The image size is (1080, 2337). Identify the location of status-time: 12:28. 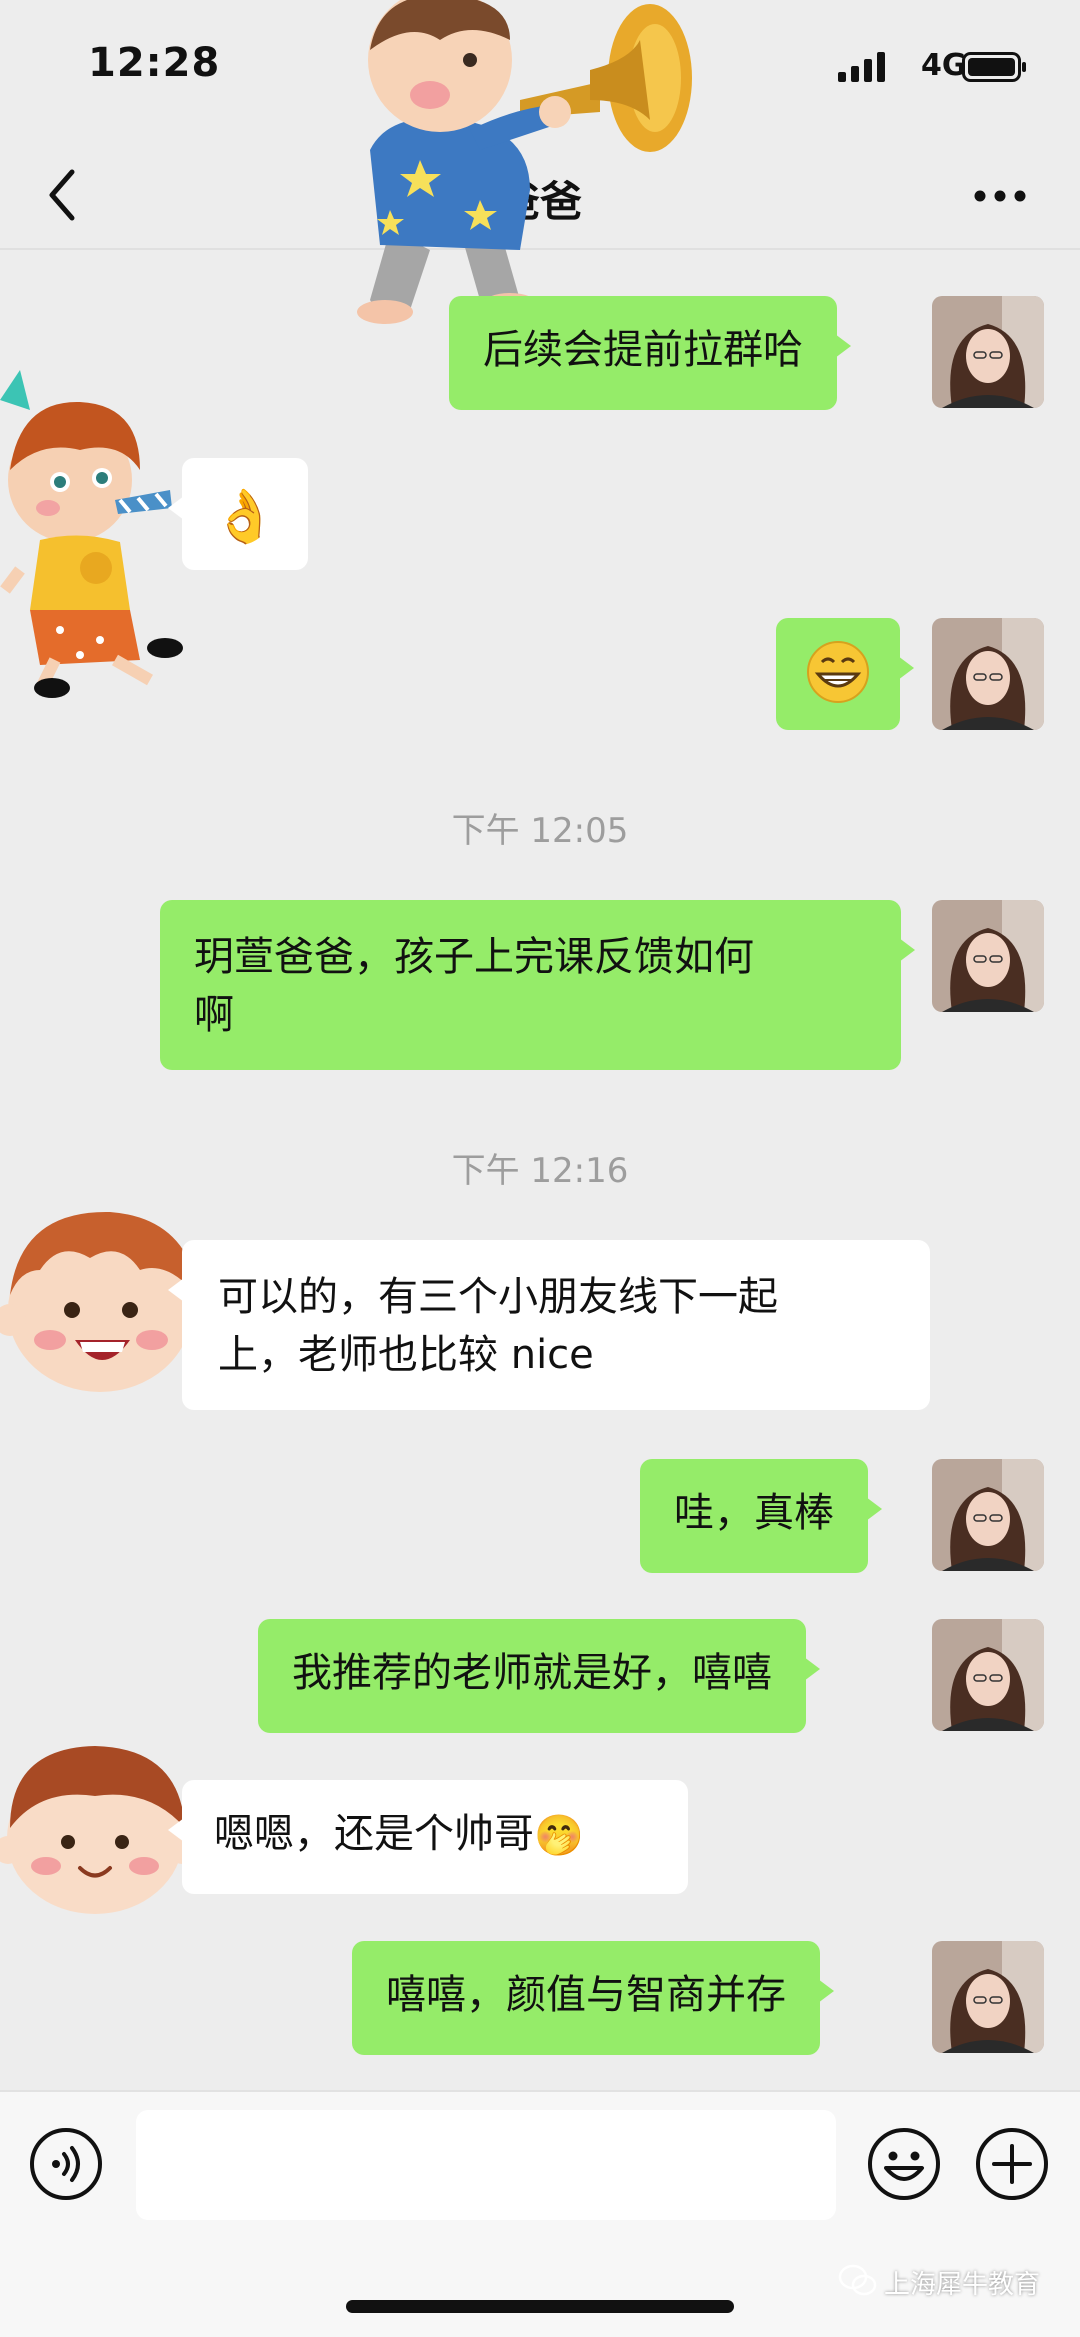
(154, 63).